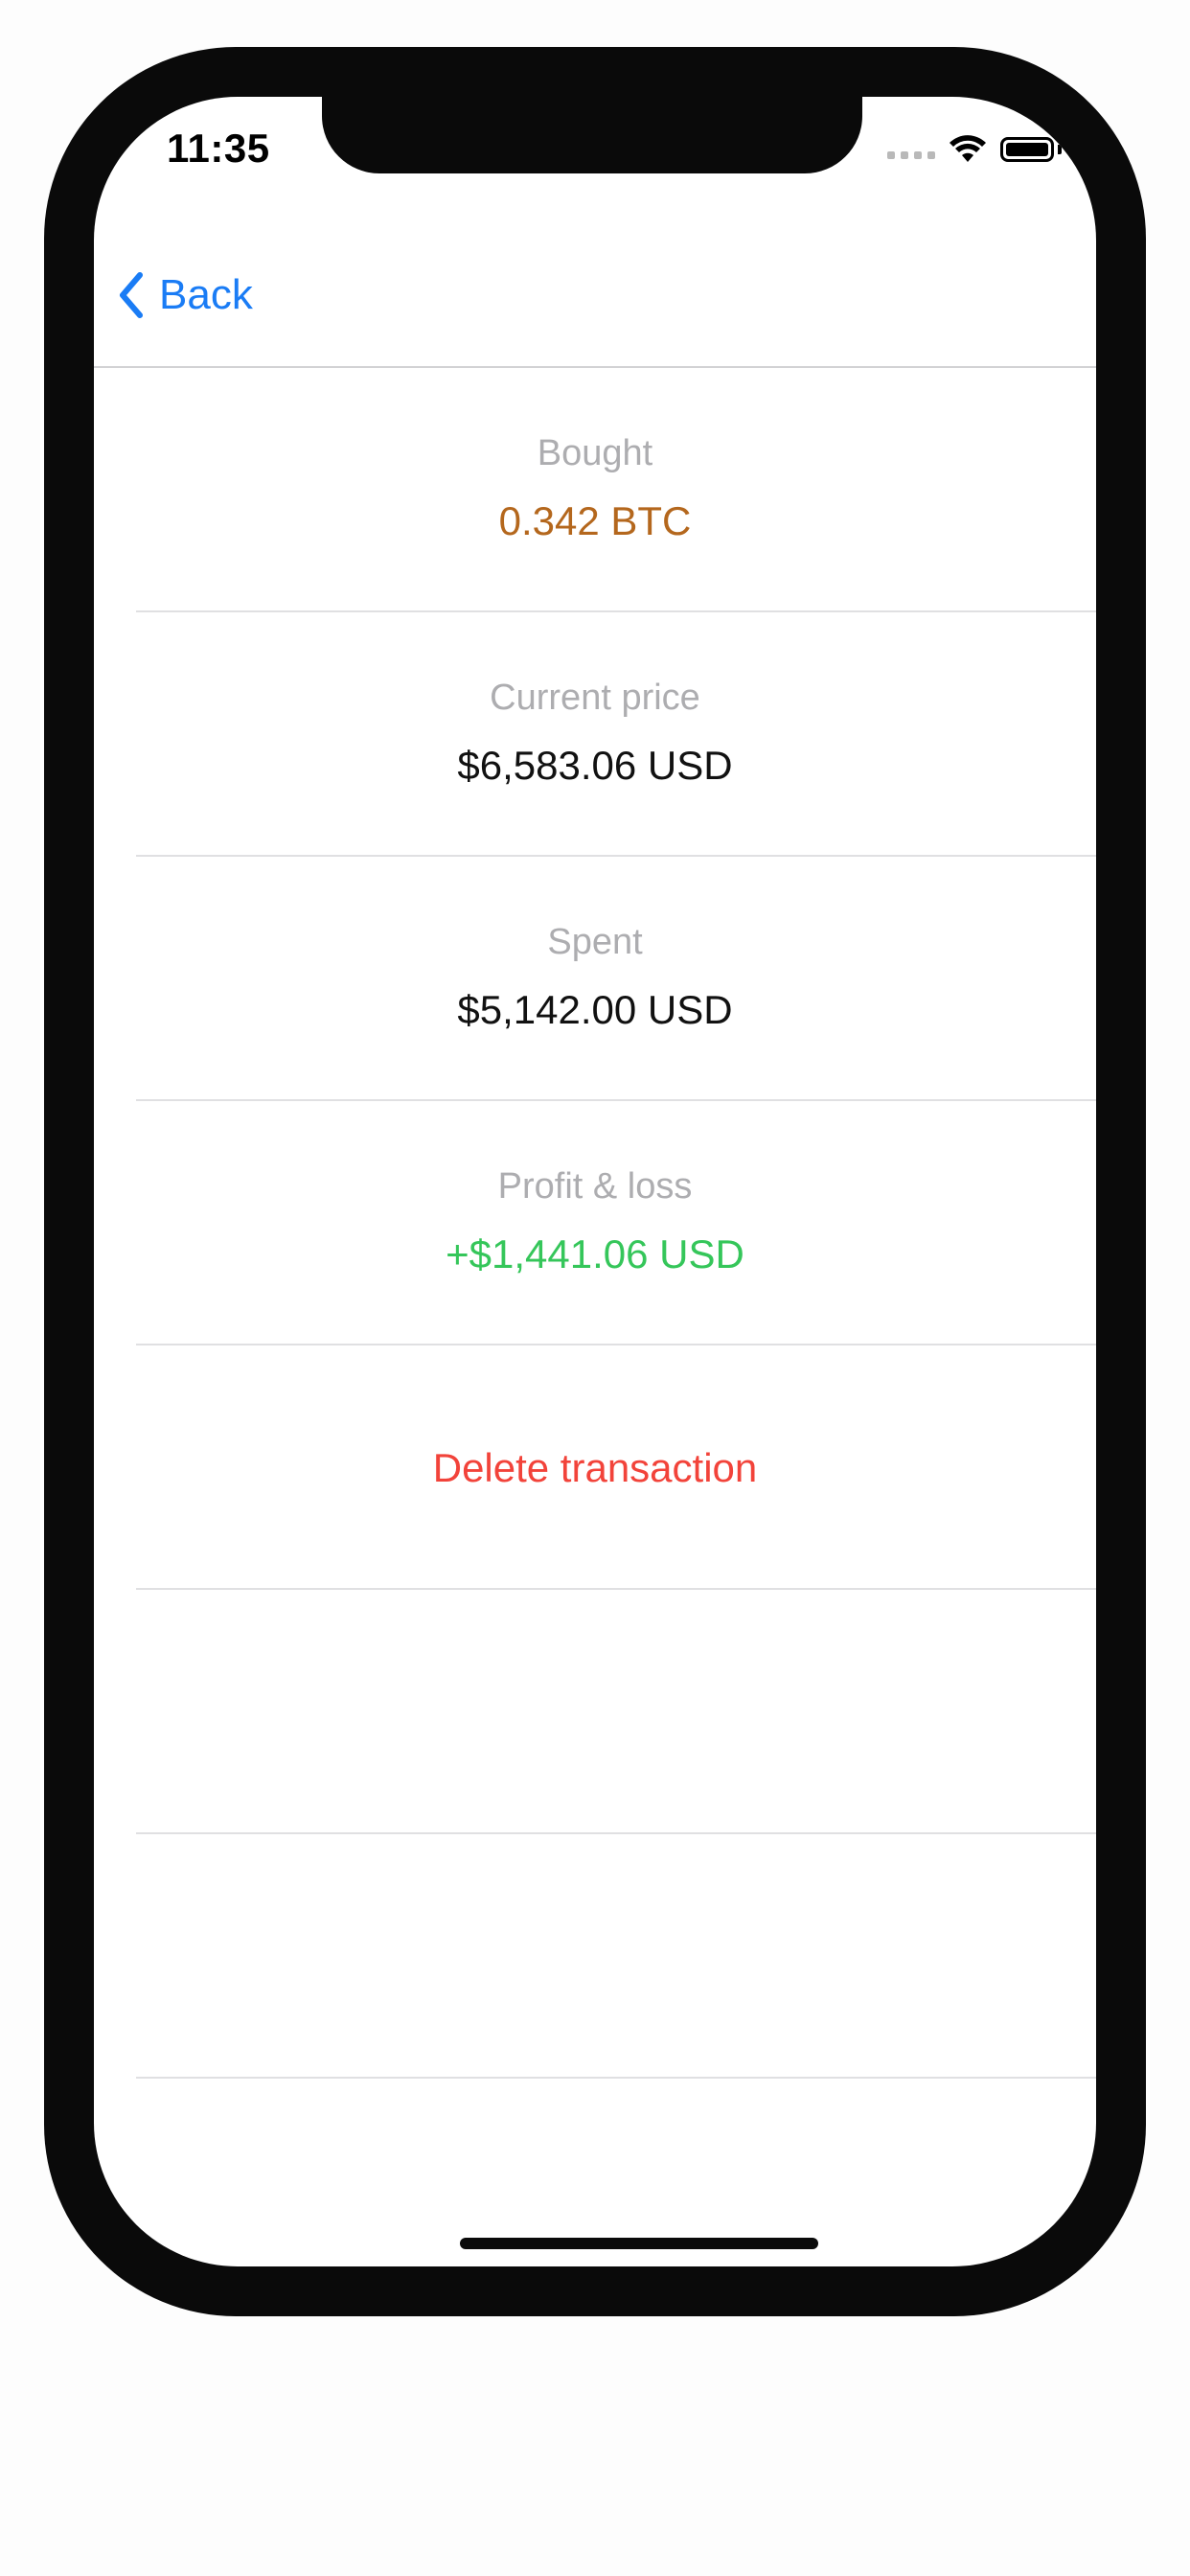 The image size is (1190, 2576). Describe the element at coordinates (595, 453) in the screenshot. I see `bought-label: Bought` at that location.